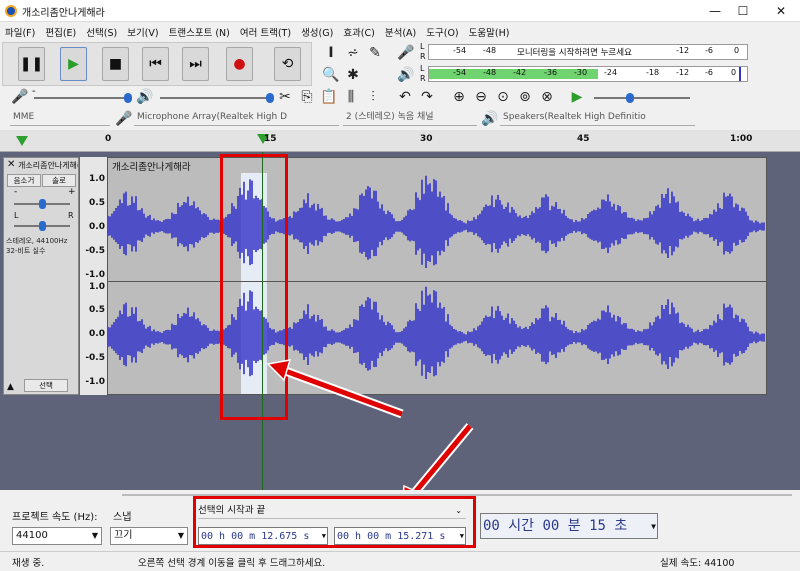 The height and width of the screenshot is (571, 800). What do you see at coordinates (588, 74) in the screenshot?
I see `playback-meter: -54 -48 -42 -36 -30 -24 -18 -12 -6 0` at bounding box center [588, 74].